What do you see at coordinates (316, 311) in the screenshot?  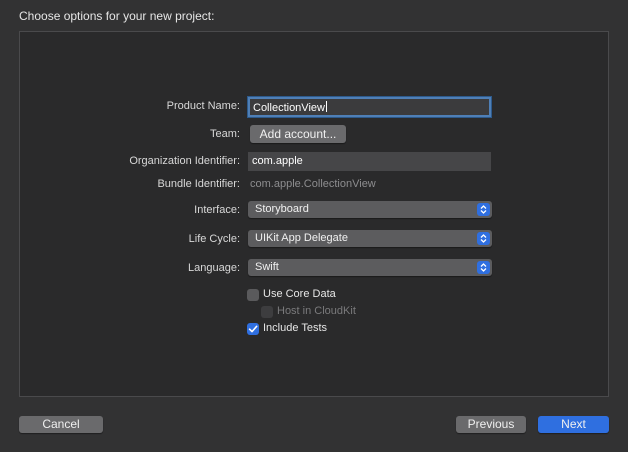 I see `host-in-cloudkit-label: Host in CloudKit` at bounding box center [316, 311].